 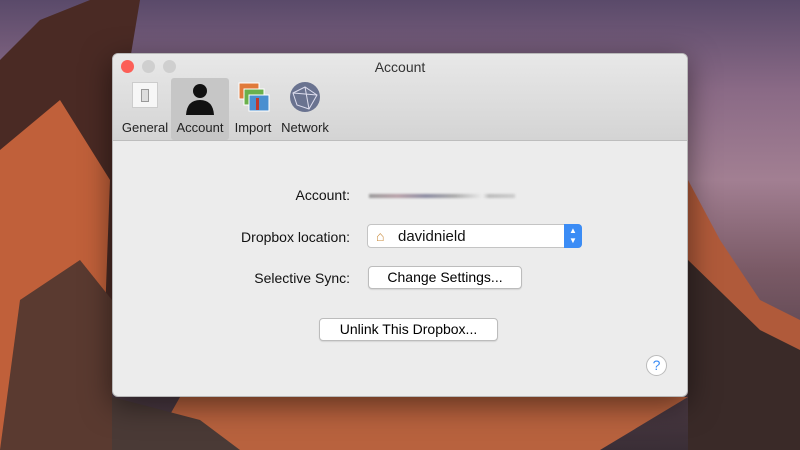 I want to click on account-label: Account:, so click(x=322, y=195).